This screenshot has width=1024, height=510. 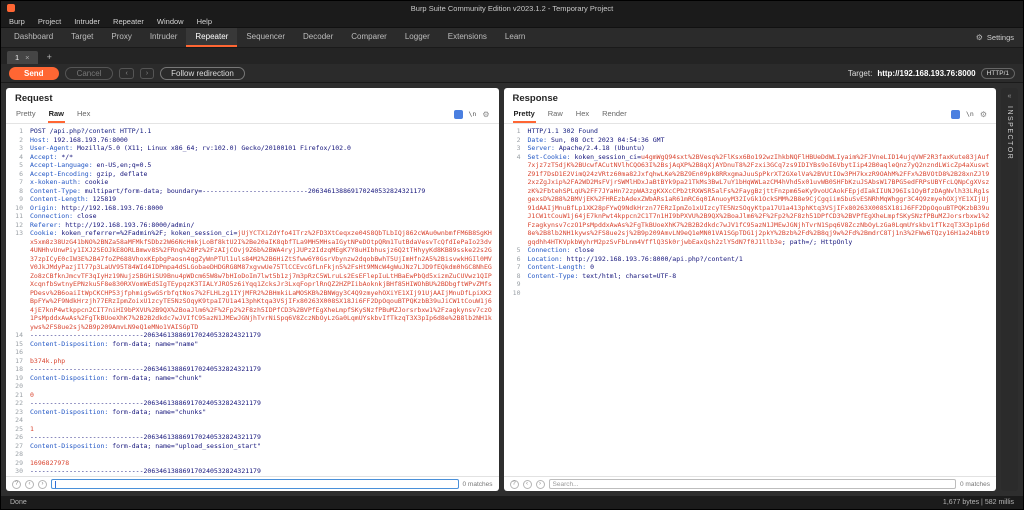 What do you see at coordinates (83, 115) in the screenshot?
I see `request-tab-hex: Hex` at bounding box center [83, 115].